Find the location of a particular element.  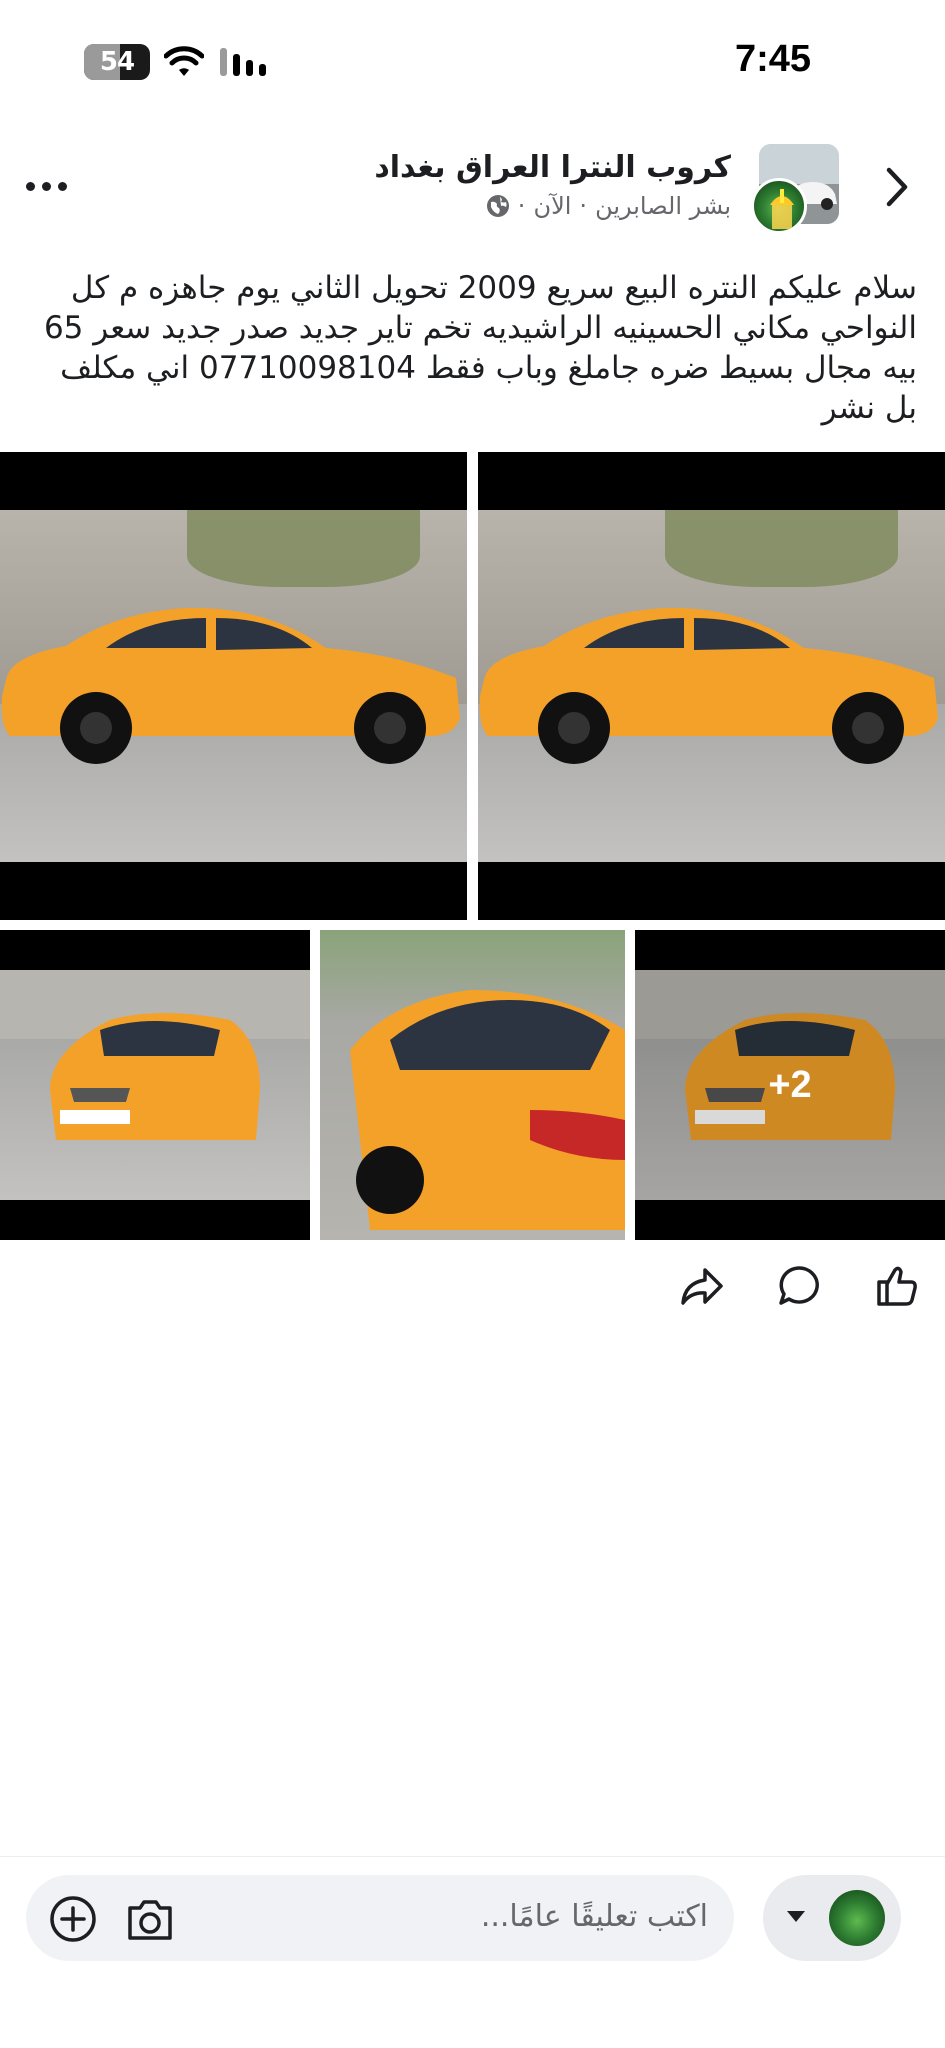

battery-icon: 54 is located at coordinates (117, 62).